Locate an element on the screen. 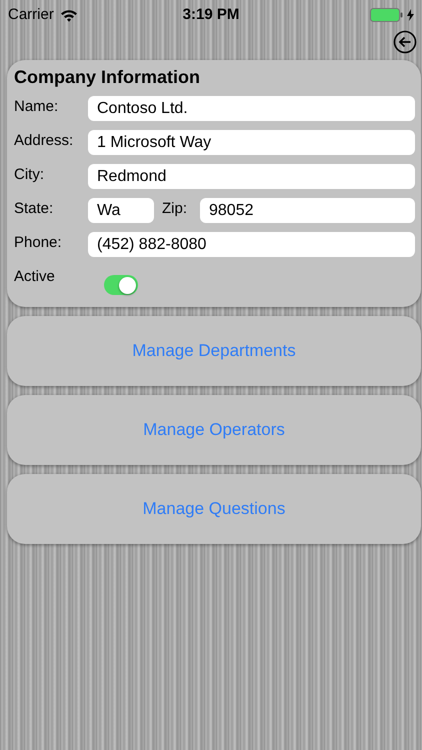 The image size is (422, 750). text-field: Redmond is located at coordinates (251, 176).